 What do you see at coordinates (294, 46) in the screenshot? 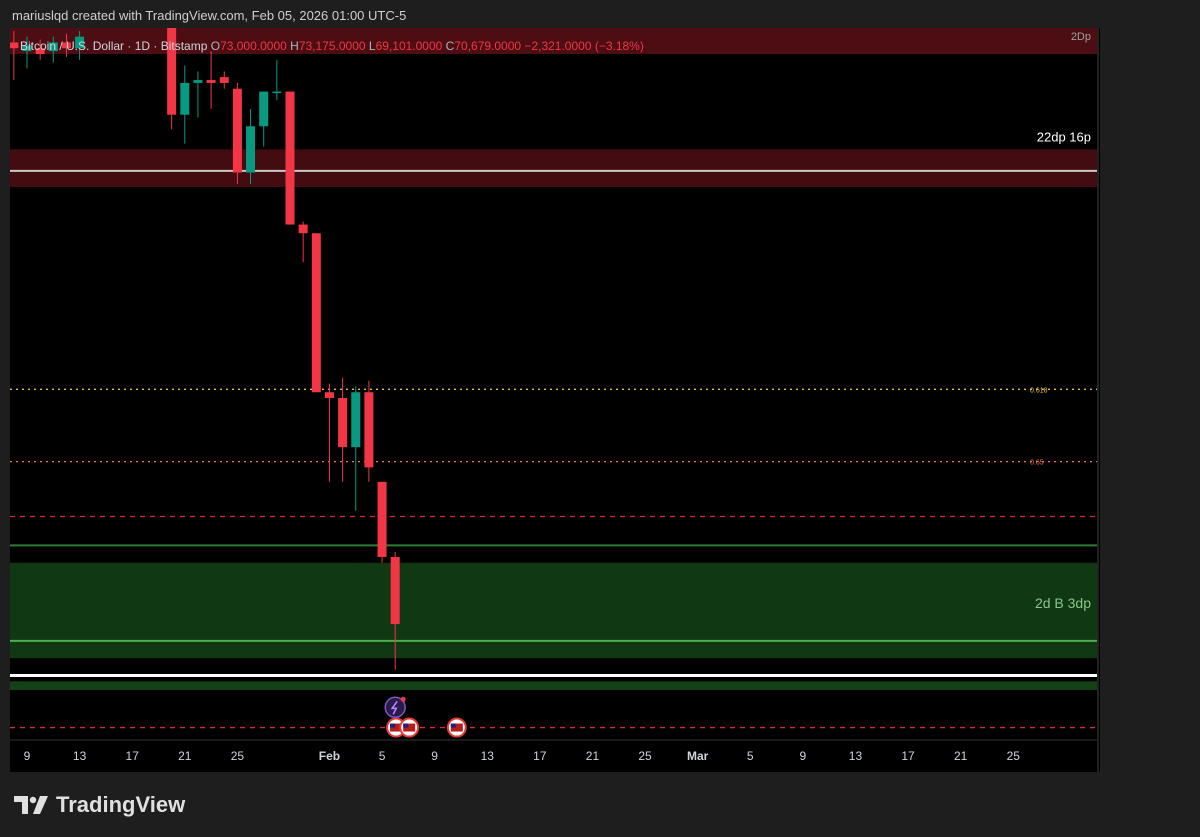
I see `legend-high-key: H` at bounding box center [294, 46].